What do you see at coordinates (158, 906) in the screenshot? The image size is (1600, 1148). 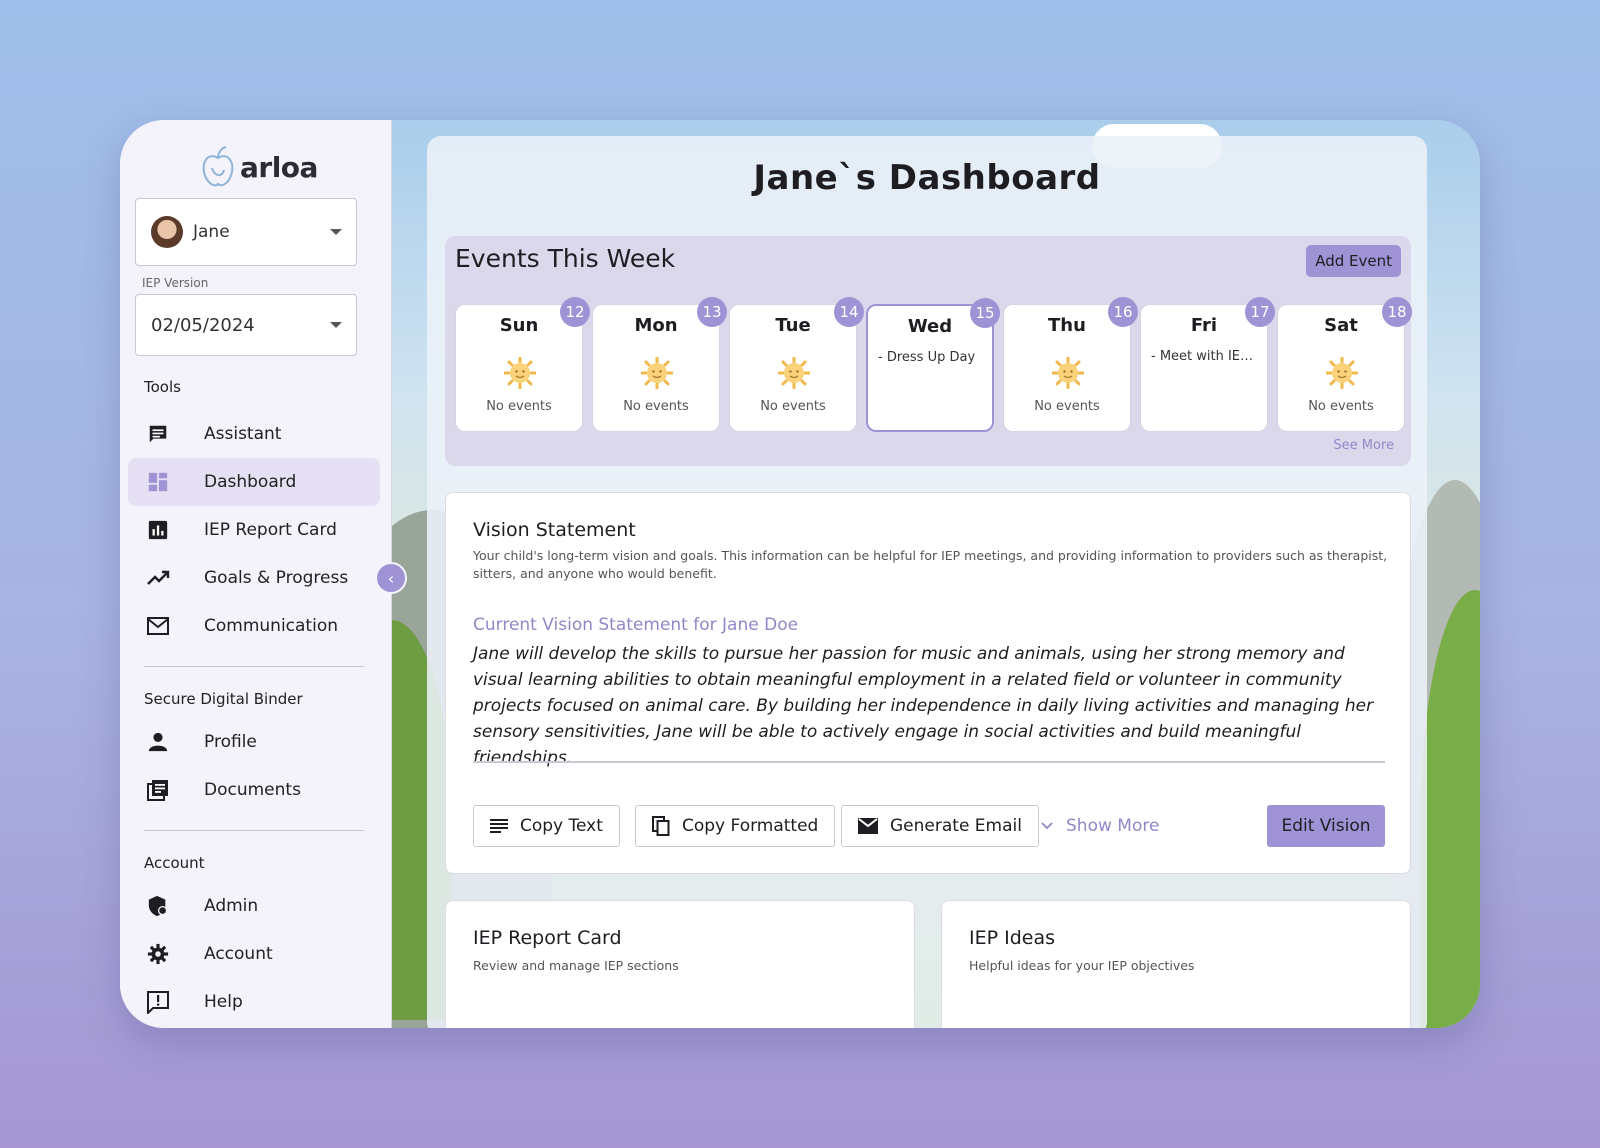 I see `admin-shield-icon` at bounding box center [158, 906].